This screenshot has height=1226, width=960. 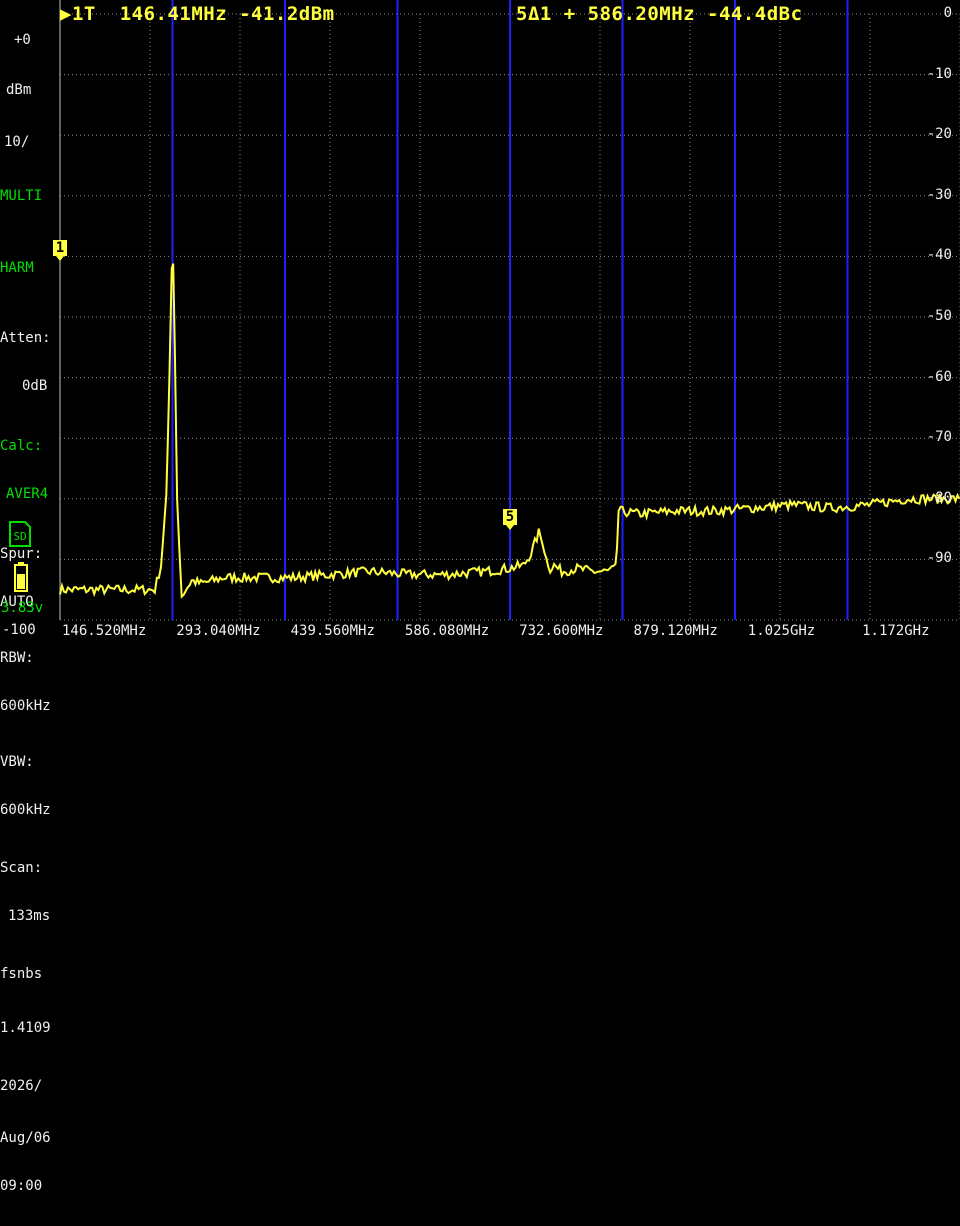 I want to click on bottom-ref-label: -100, so click(x=19, y=630).